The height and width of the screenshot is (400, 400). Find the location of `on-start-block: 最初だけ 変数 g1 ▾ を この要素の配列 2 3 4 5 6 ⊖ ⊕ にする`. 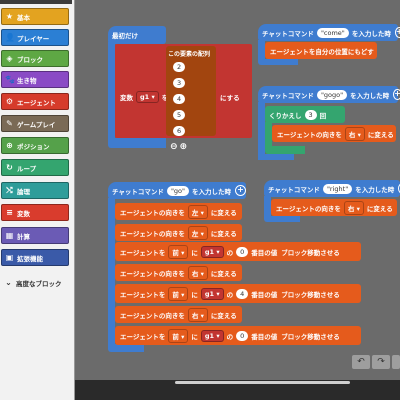

on-start-block: 最初だけ 変数 g1 ▾ を この要素の配列 2 3 4 5 6 ⊖ ⊕ にする is located at coordinates (180, 91).